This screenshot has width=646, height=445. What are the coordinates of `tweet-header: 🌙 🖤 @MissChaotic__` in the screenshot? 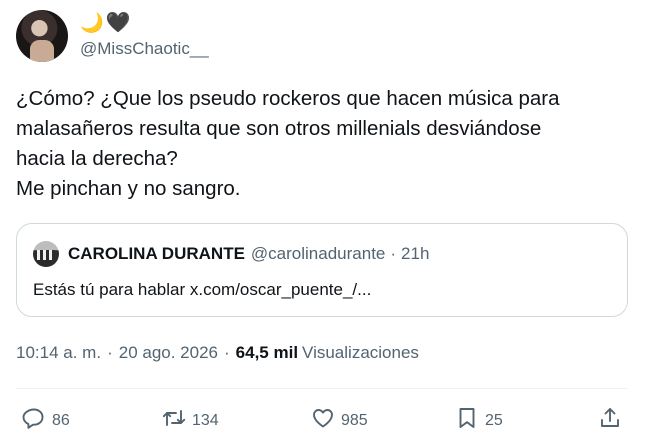 It's located at (112, 36).